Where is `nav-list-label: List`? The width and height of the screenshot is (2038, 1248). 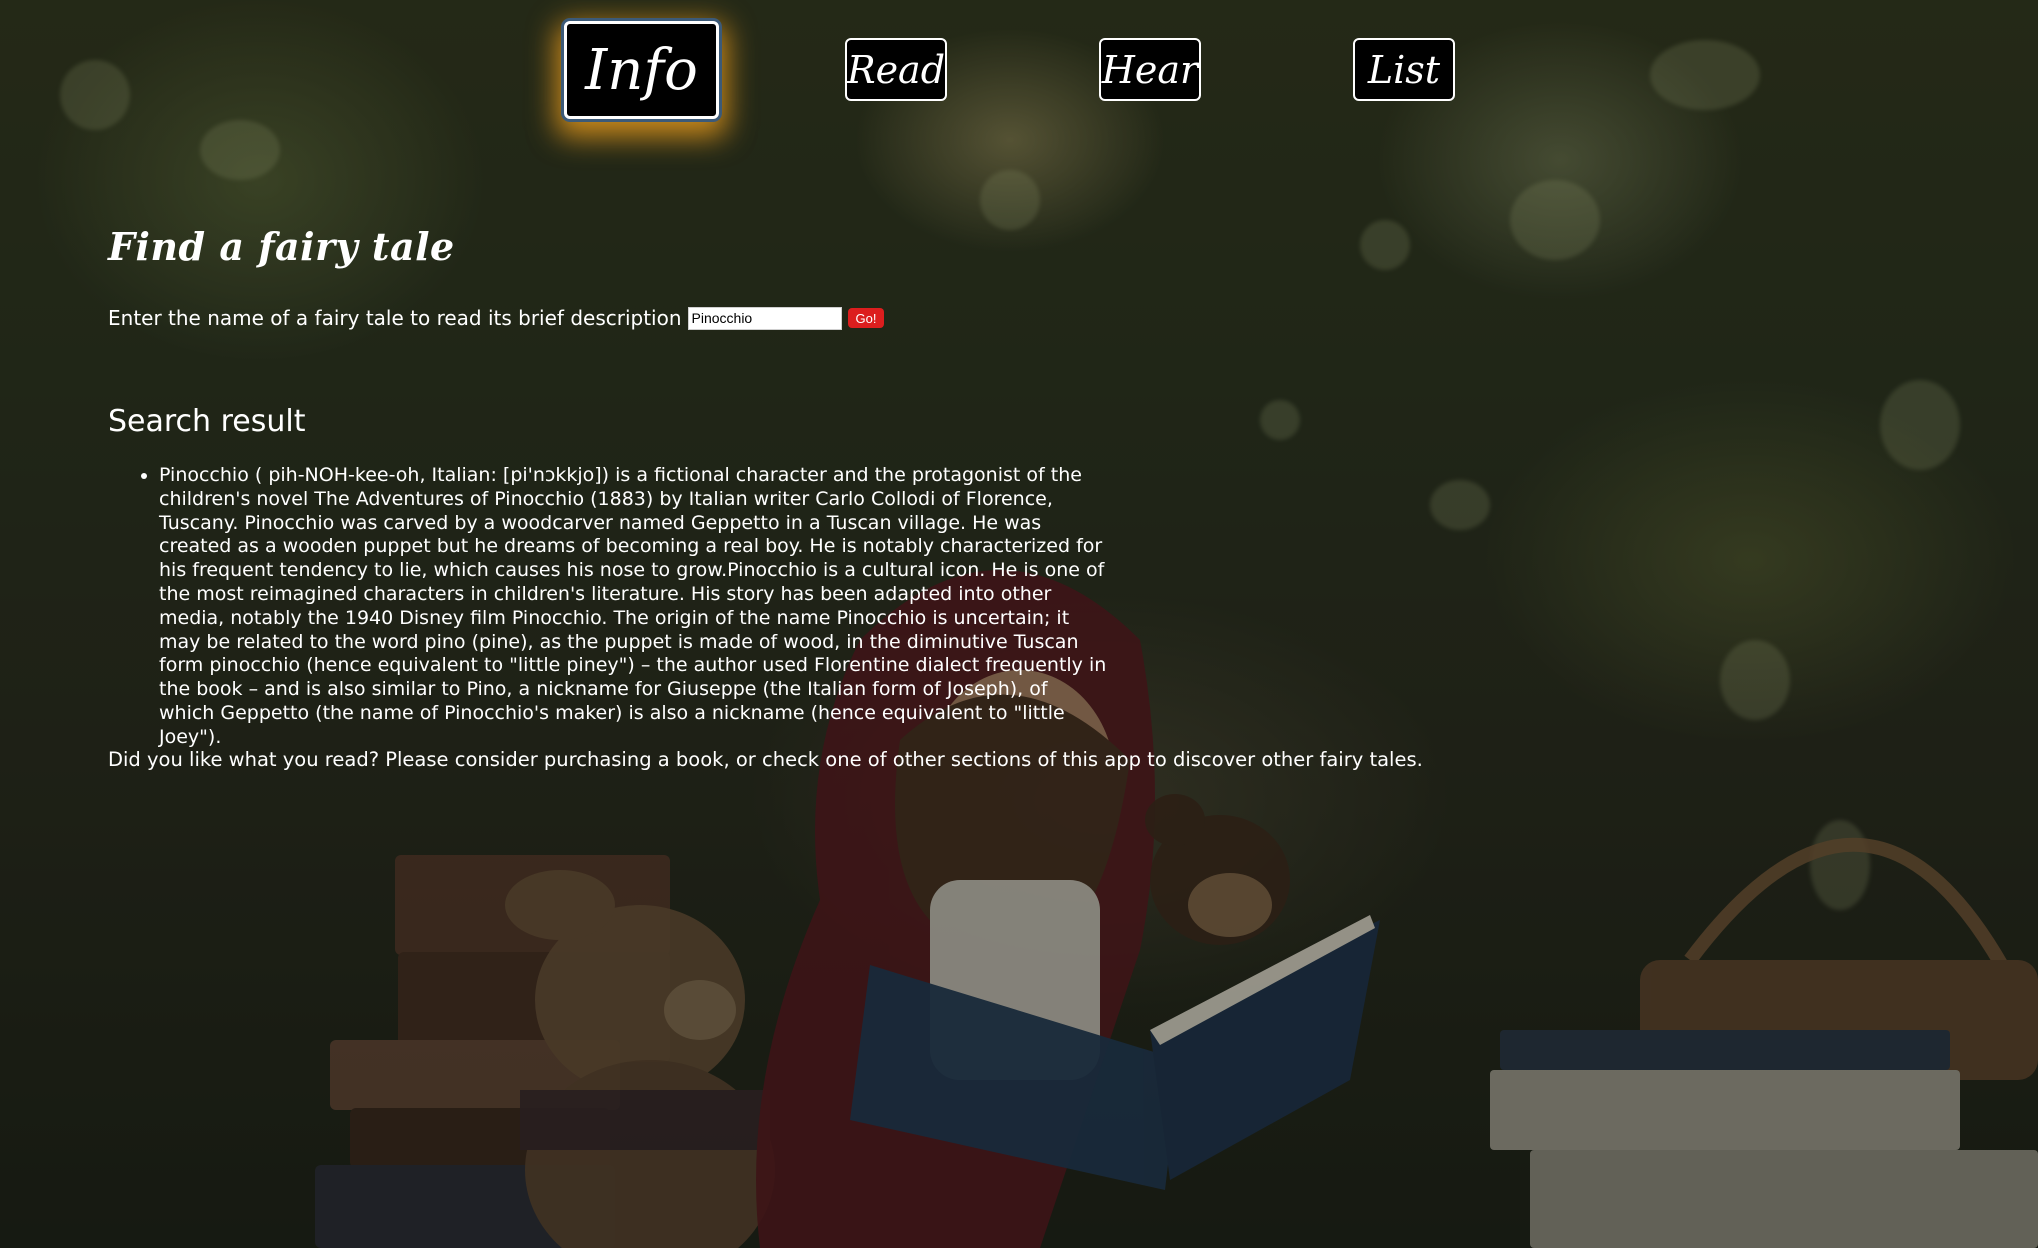
nav-list-label: List is located at coordinates (1404, 69).